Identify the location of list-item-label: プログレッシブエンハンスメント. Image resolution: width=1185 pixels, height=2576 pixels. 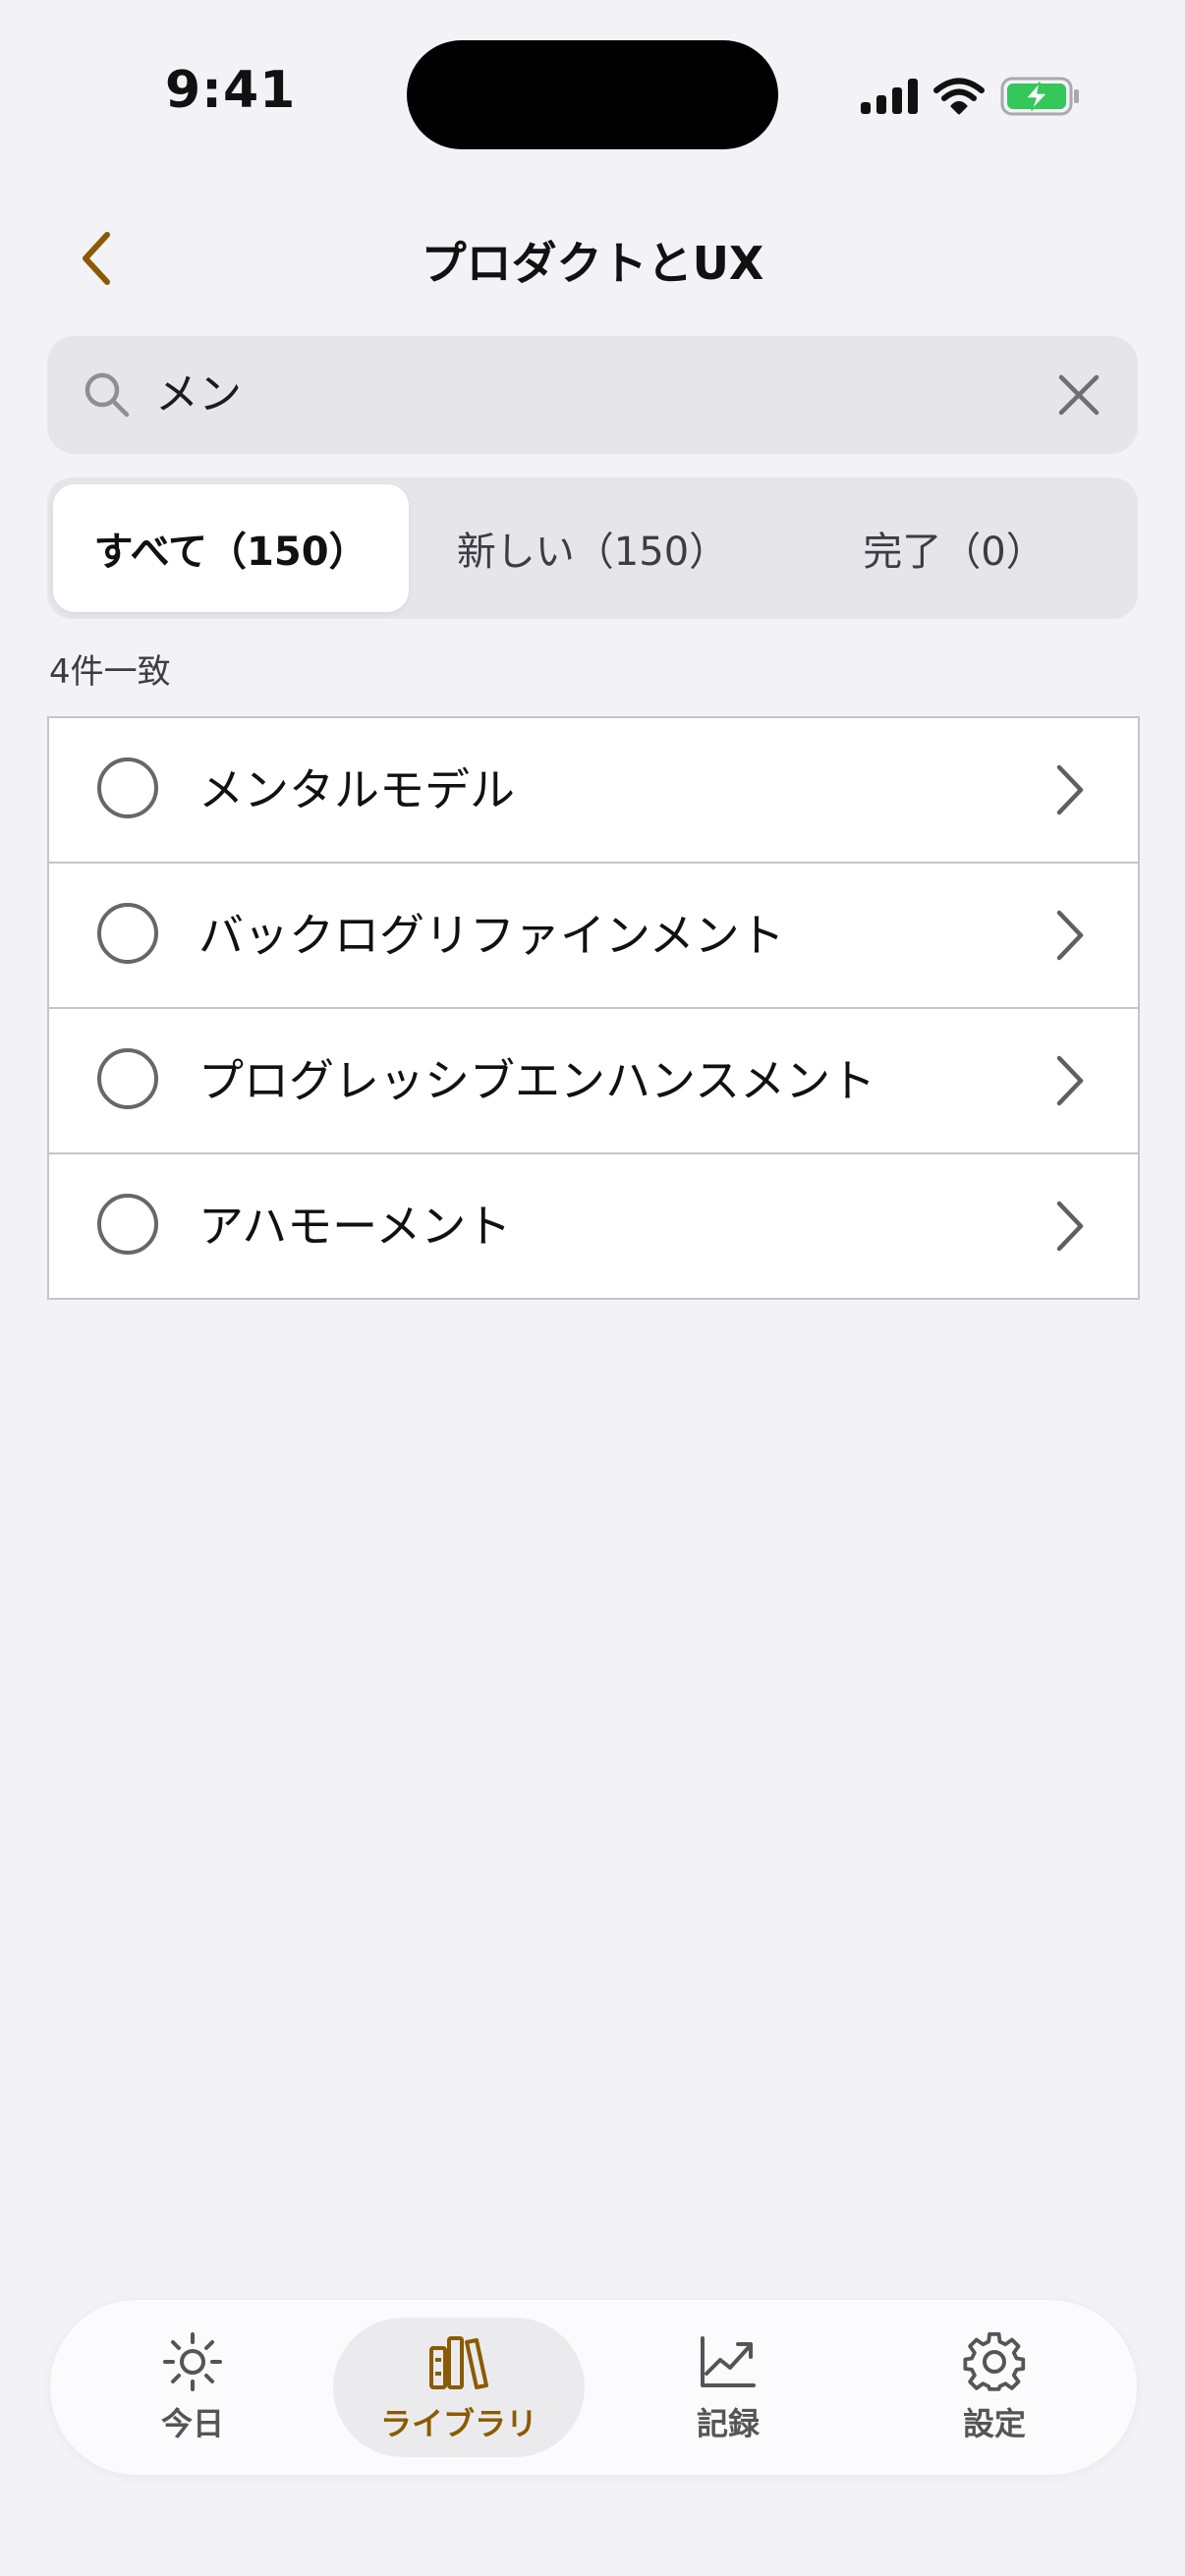
(537, 1080).